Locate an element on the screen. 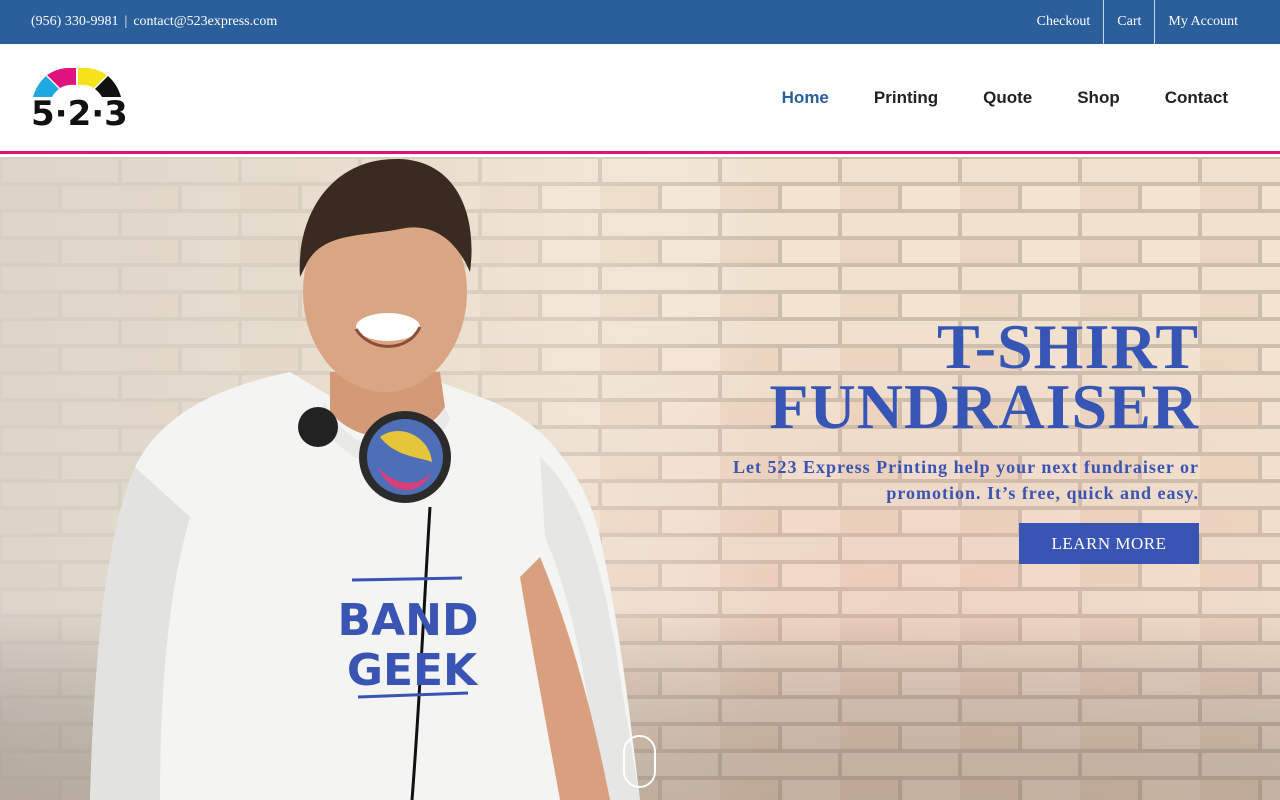 The width and height of the screenshot is (1280, 800). nav-contact: Contact is located at coordinates (1196, 98).